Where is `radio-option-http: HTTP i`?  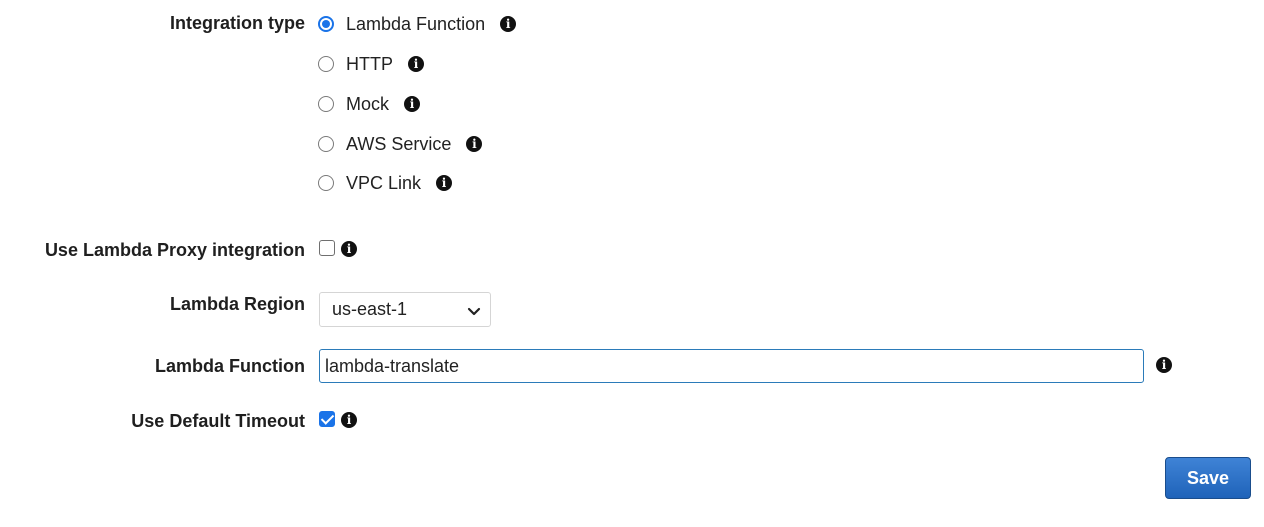
radio-option-http: HTTP i is located at coordinates (371, 64).